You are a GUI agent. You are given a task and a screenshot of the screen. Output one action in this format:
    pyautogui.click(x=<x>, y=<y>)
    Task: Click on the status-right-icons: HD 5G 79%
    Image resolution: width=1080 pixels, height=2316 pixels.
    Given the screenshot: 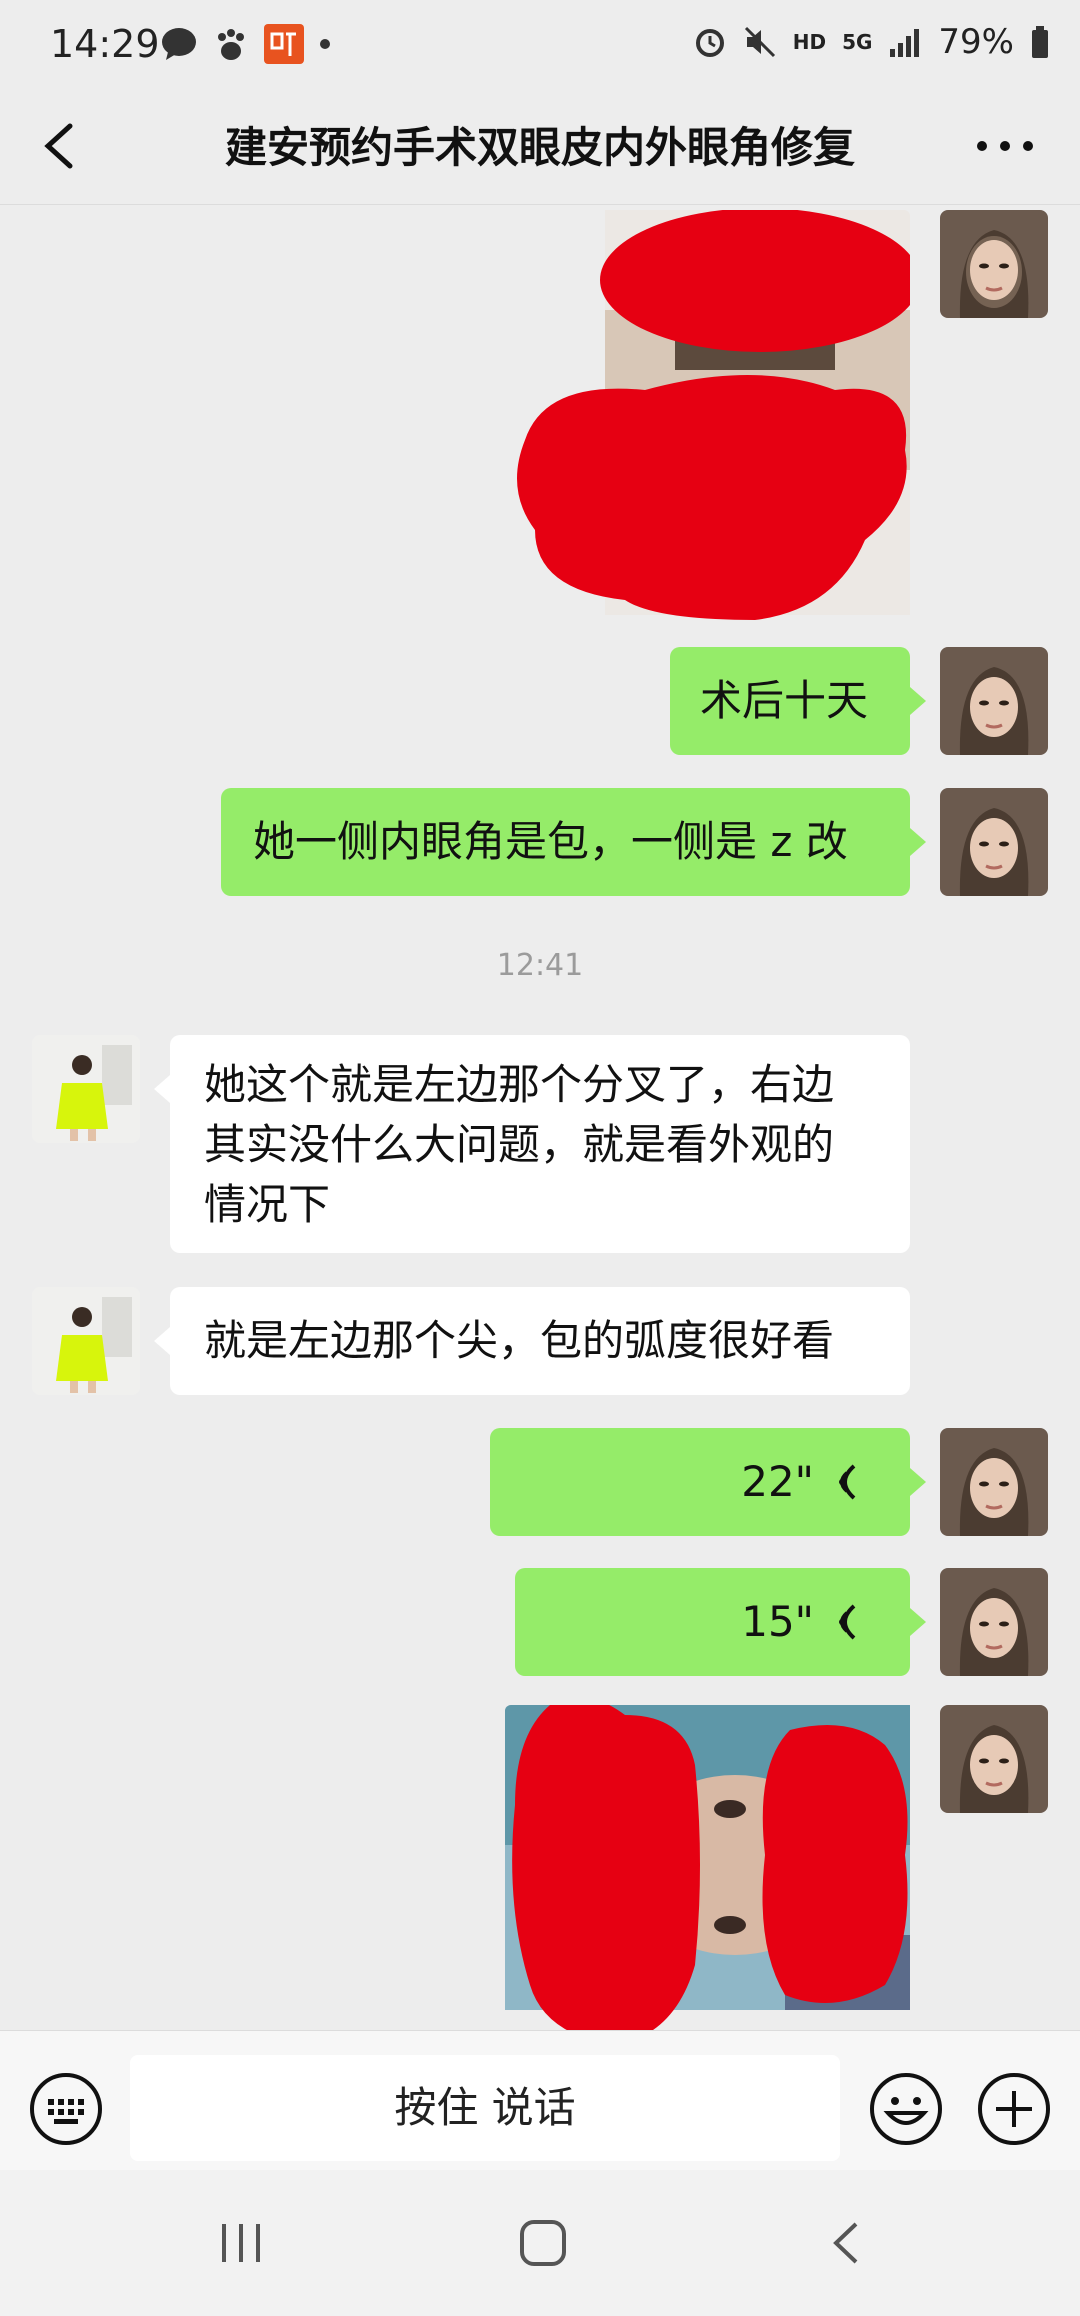 What is the action you would take?
    pyautogui.click(x=871, y=42)
    